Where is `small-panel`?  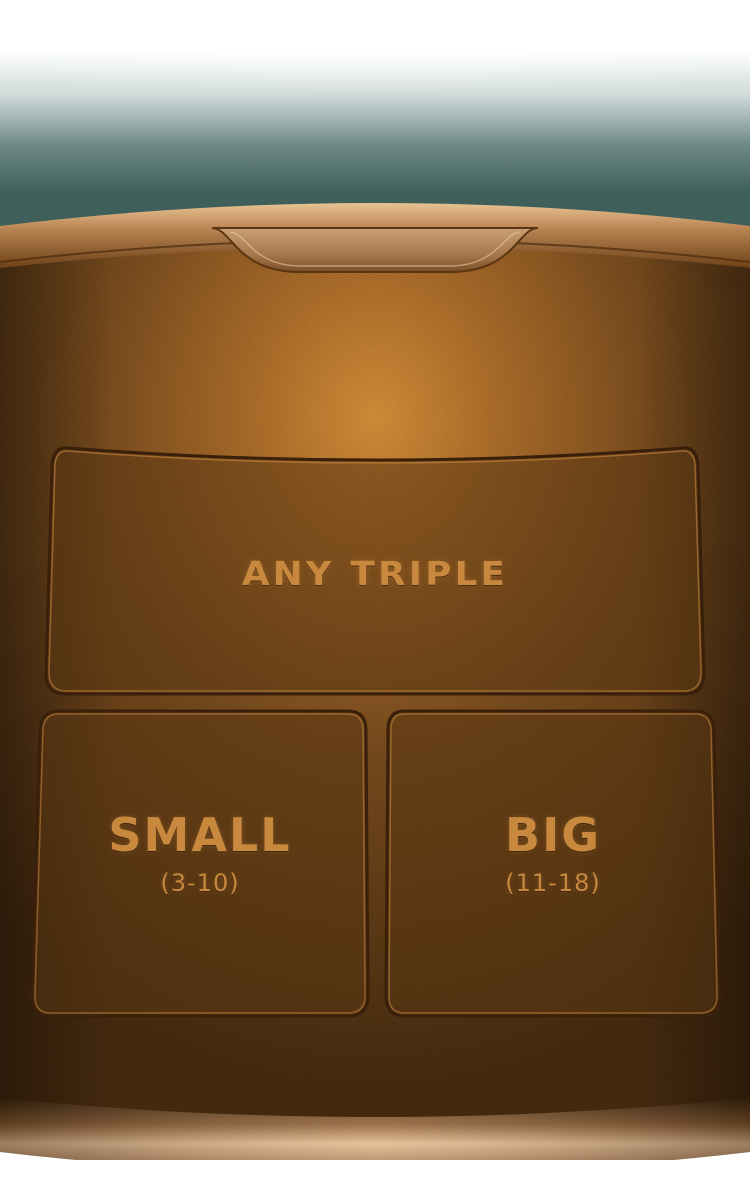 small-panel is located at coordinates (200, 863).